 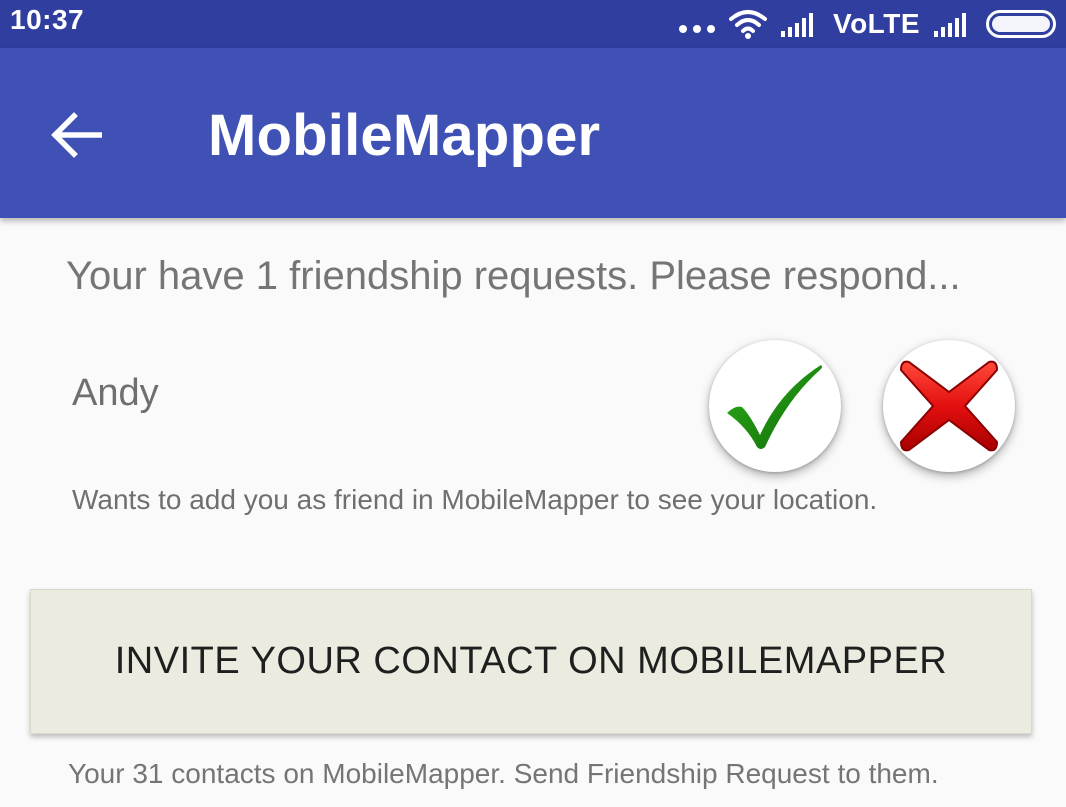 I want to click on status-bar: 10:37 VoLTE, so click(x=533, y=24).